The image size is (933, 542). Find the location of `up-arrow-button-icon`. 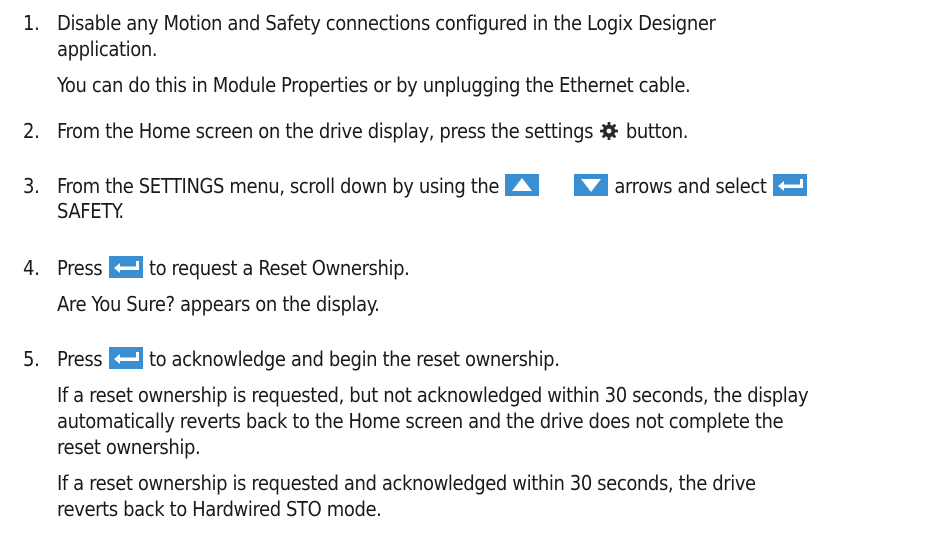

up-arrow-button-icon is located at coordinates (522, 185).